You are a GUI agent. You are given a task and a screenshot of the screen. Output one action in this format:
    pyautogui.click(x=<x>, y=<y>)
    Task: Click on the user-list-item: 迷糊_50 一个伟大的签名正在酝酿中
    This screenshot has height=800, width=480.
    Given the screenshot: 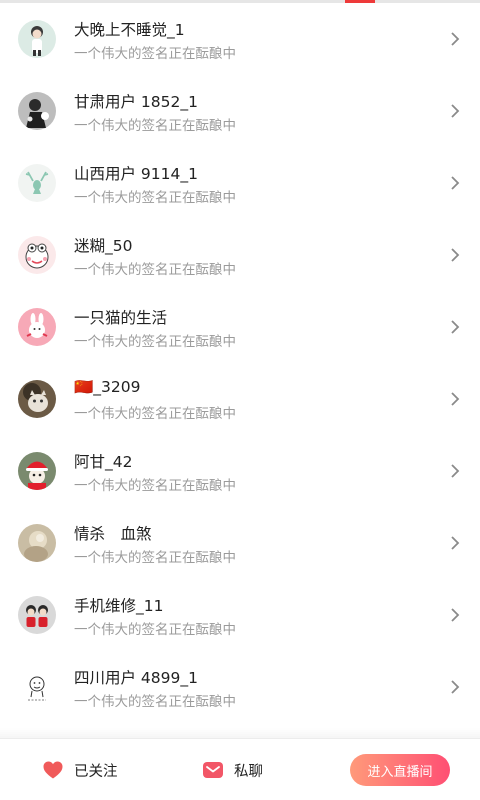 What is the action you would take?
    pyautogui.click(x=240, y=255)
    